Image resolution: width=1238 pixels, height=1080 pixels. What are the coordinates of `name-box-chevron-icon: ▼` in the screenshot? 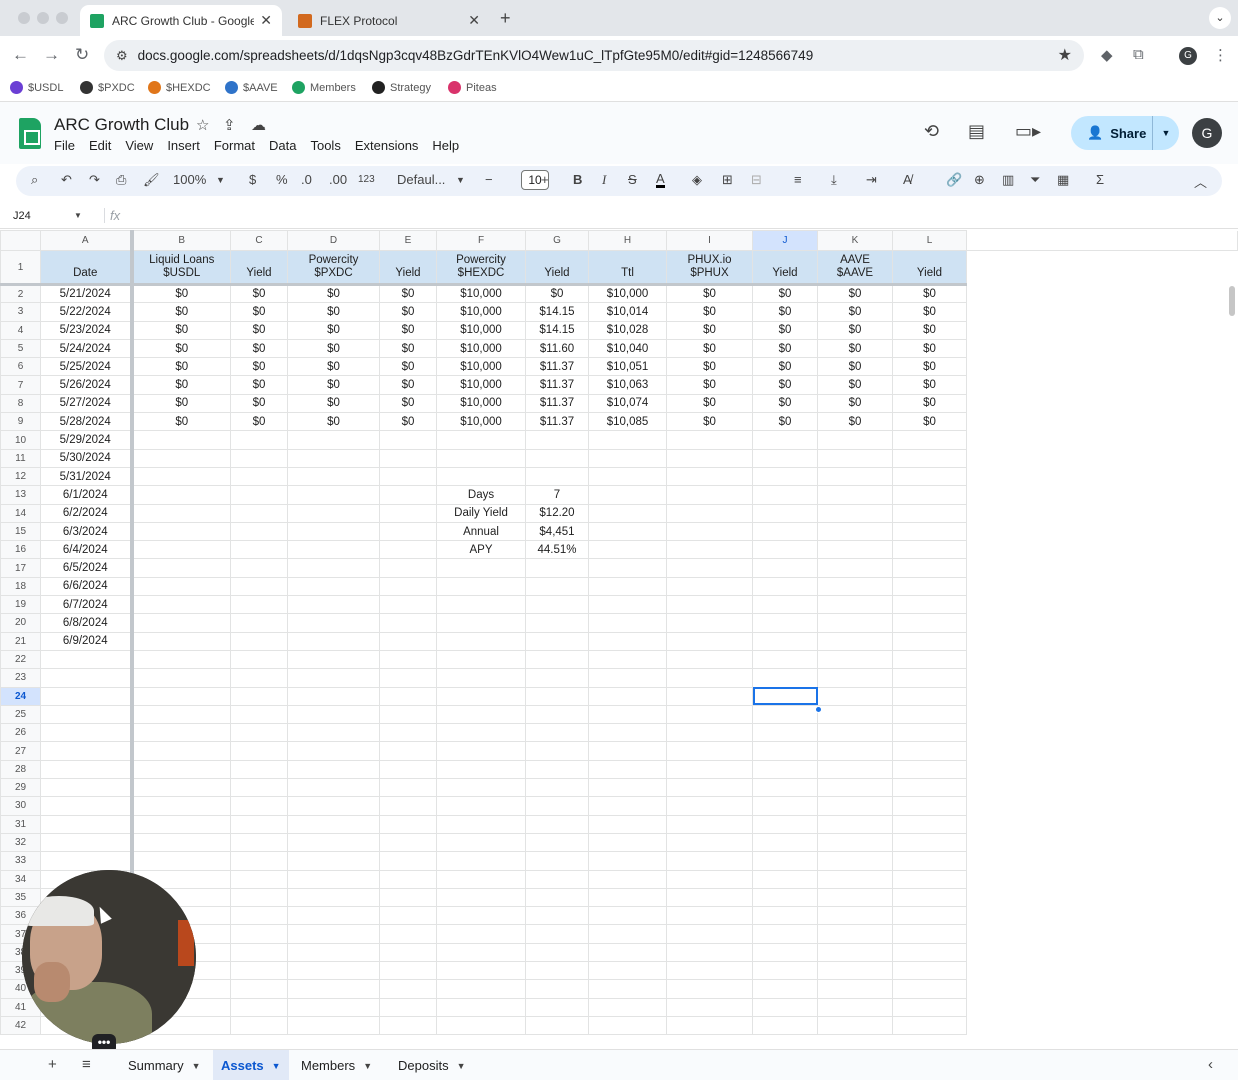 It's located at (78, 215).